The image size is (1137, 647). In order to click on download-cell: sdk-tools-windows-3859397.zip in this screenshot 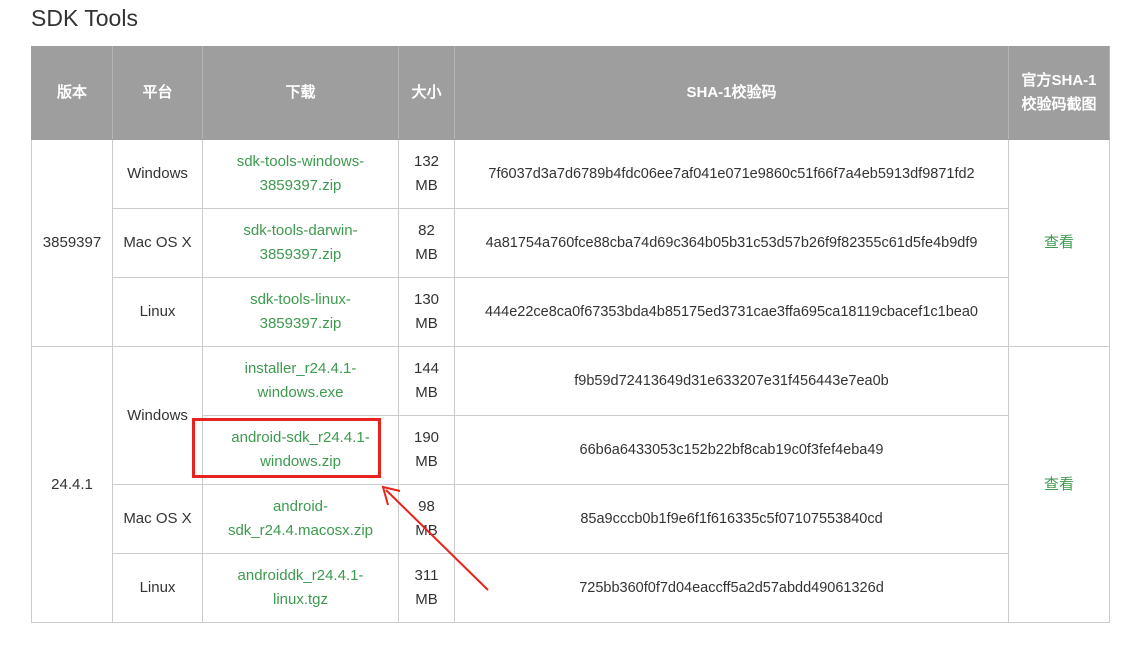, I will do `click(300, 174)`.